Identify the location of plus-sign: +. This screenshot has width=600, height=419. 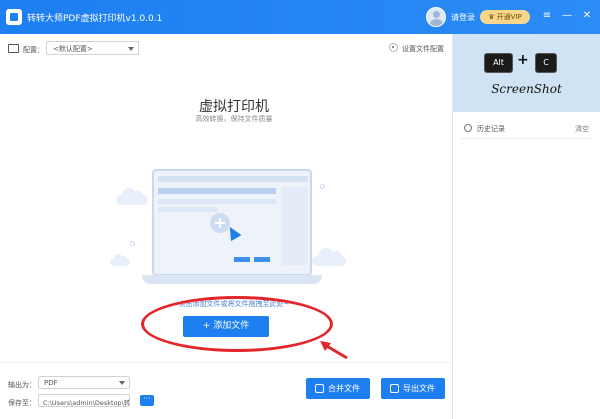
(523, 60).